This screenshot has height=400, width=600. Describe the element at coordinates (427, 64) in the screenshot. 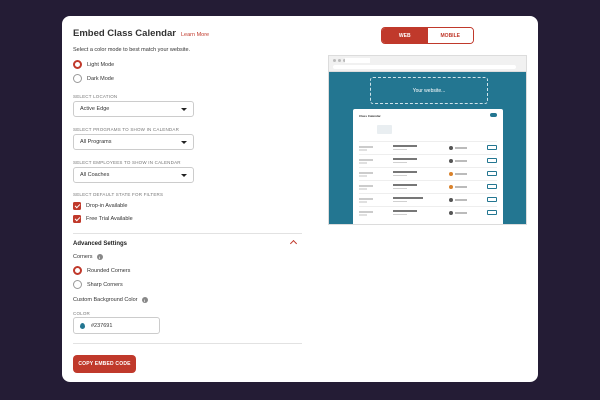

I see `browser-chrome` at that location.